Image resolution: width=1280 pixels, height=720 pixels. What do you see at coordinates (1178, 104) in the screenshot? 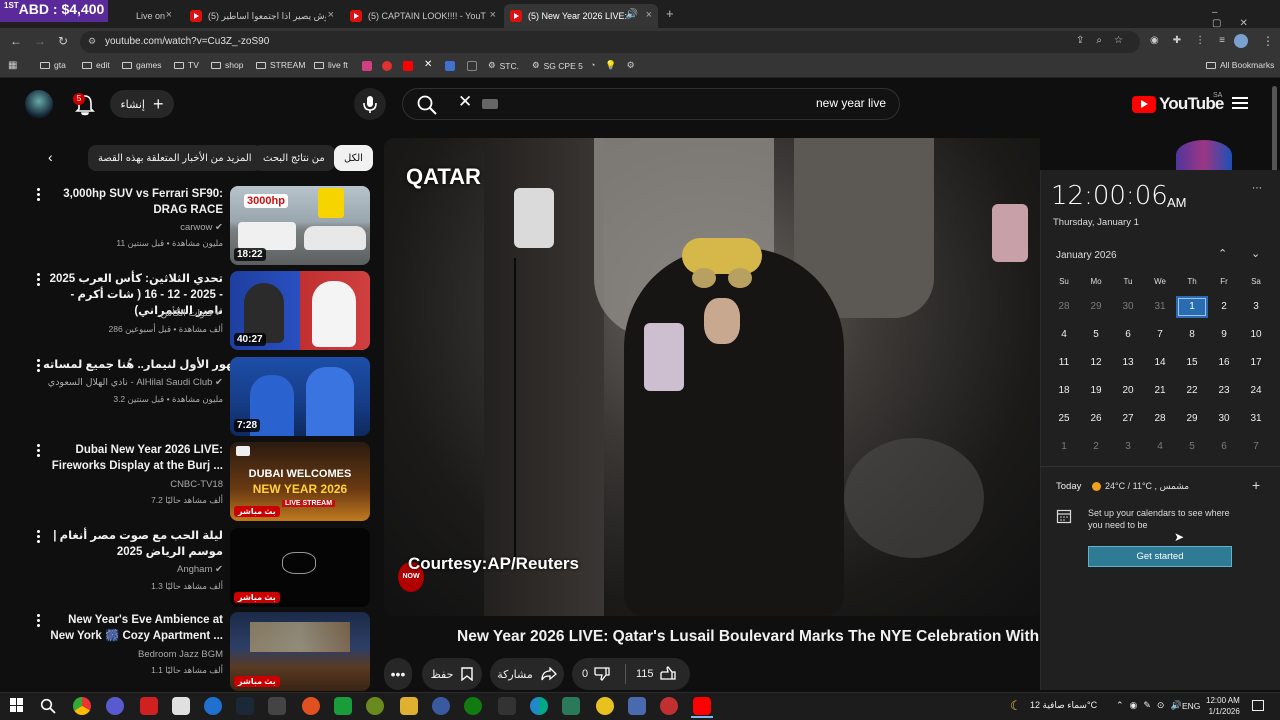
I see `youtube-logo: YouTube` at bounding box center [1178, 104].